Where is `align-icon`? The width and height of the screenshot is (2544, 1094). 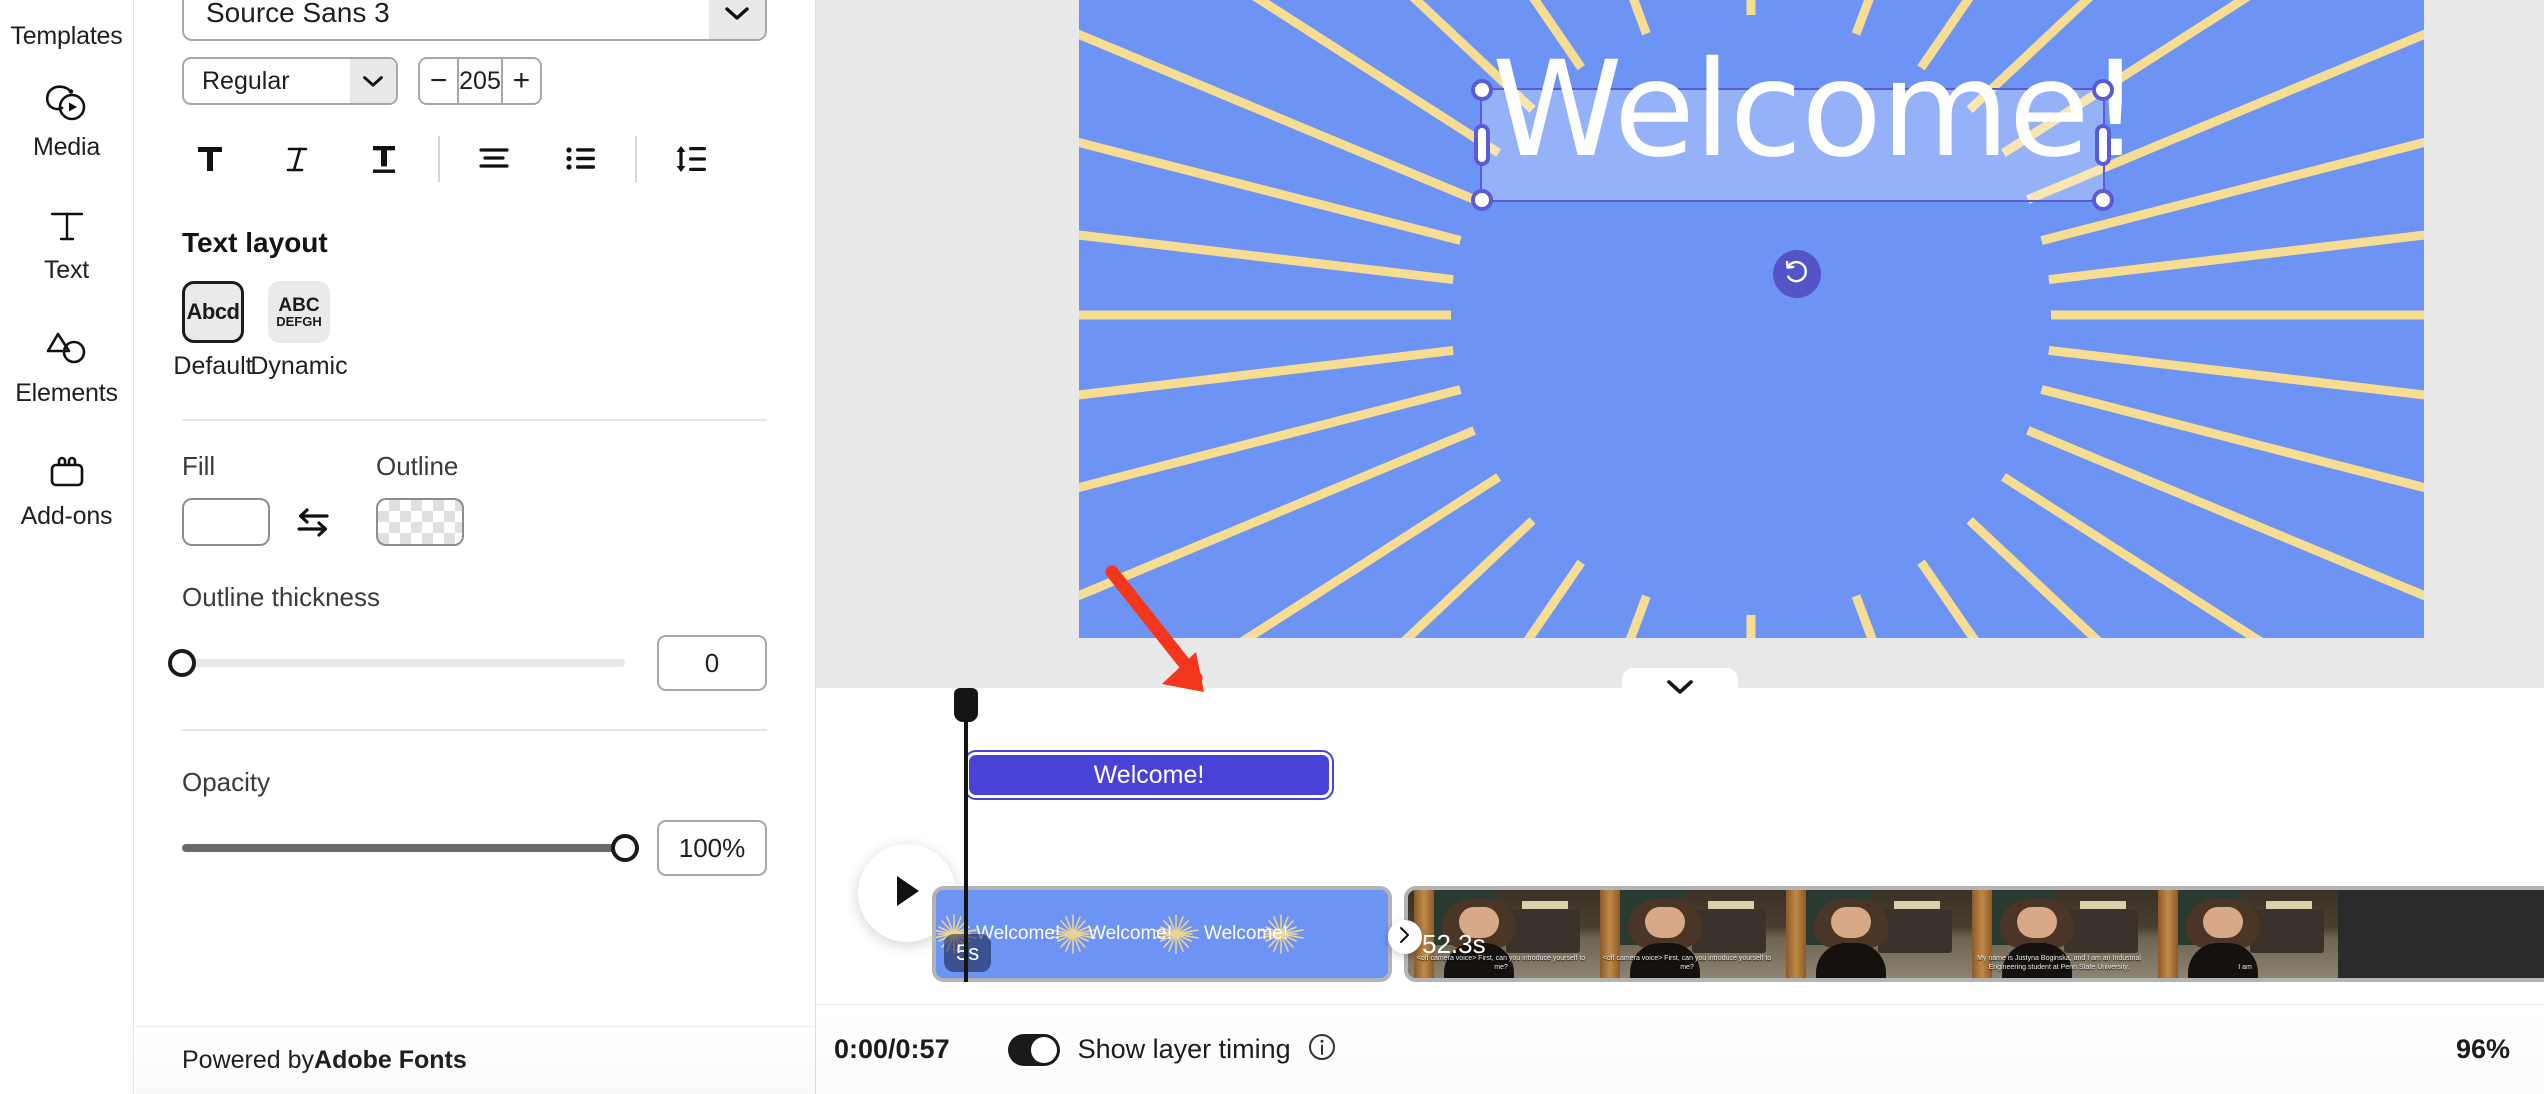 align-icon is located at coordinates (494, 159).